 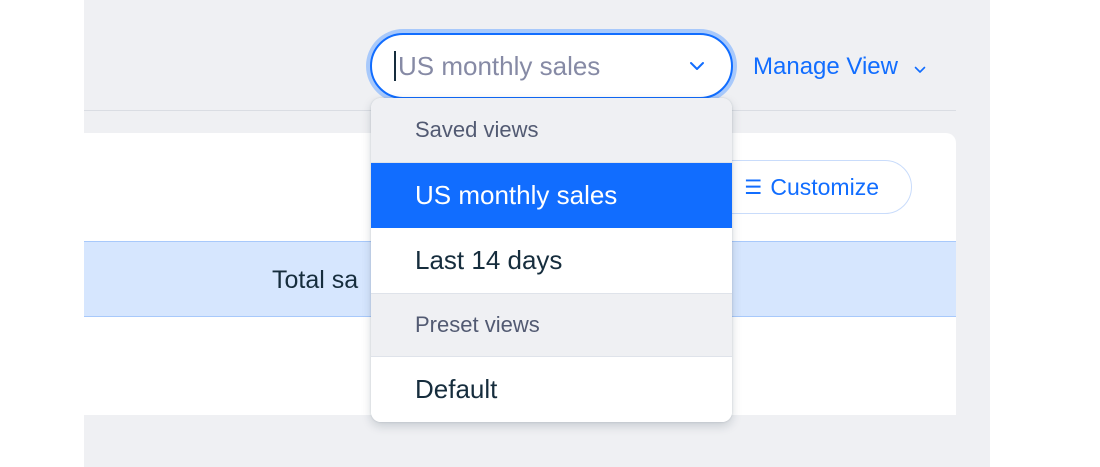 What do you see at coordinates (315, 280) in the screenshot?
I see `column-header-total-sales: Total sa` at bounding box center [315, 280].